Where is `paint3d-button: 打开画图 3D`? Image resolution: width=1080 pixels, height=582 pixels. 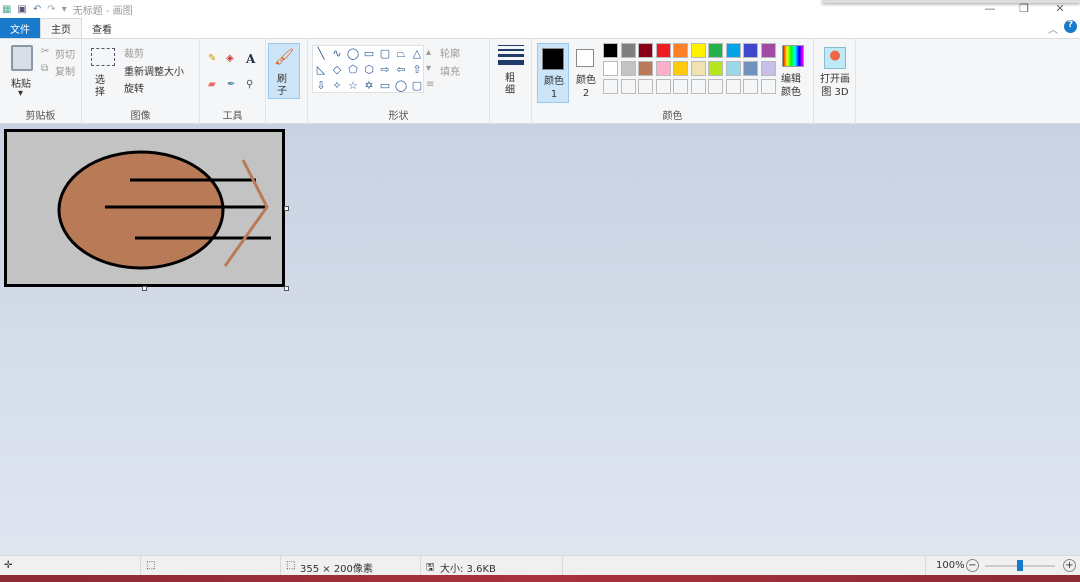 paint3d-button: 打开画图 3D is located at coordinates (835, 86).